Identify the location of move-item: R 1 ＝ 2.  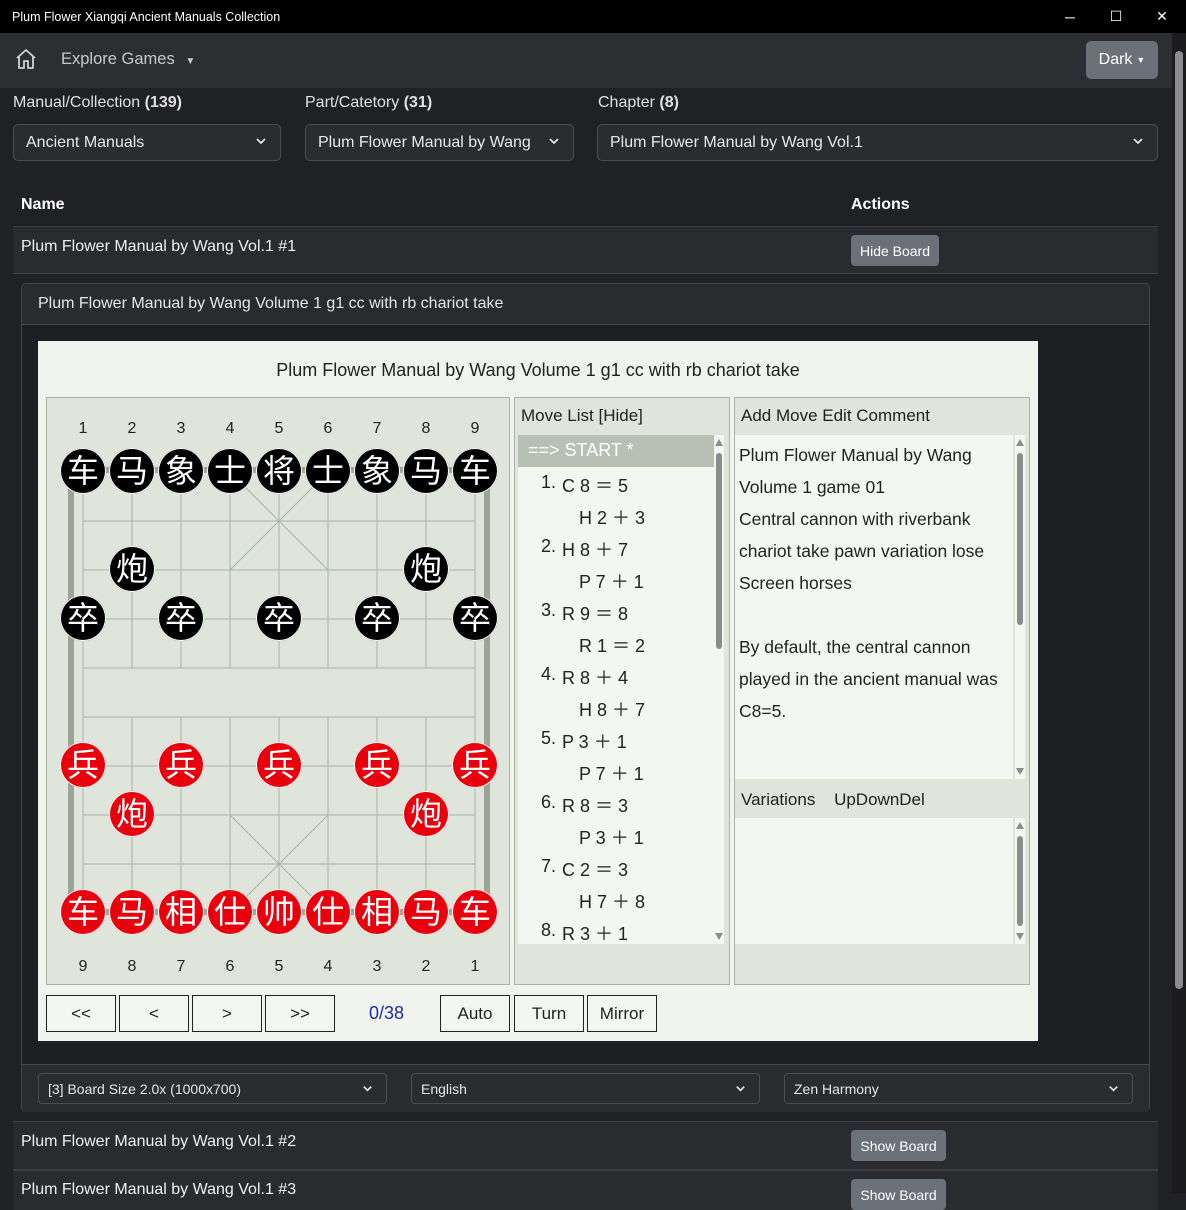
(616, 643).